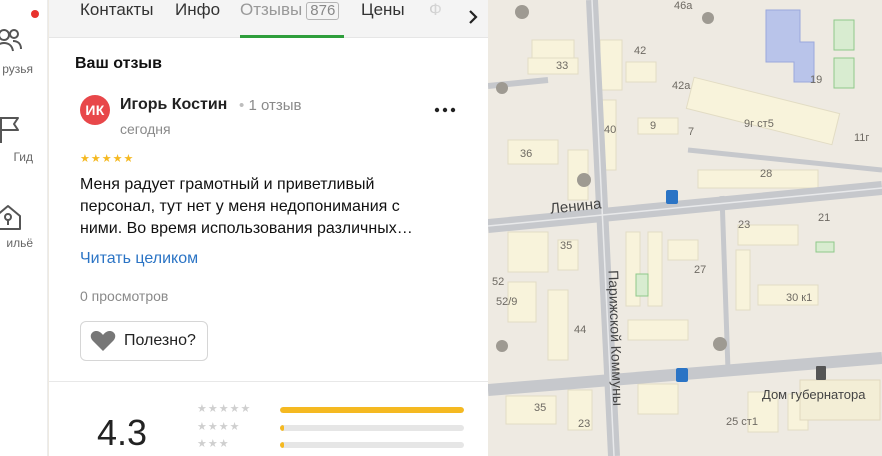 The width and height of the screenshot is (882, 456). What do you see at coordinates (145, 129) in the screenshot?
I see `review-date: сегодня` at bounding box center [145, 129].